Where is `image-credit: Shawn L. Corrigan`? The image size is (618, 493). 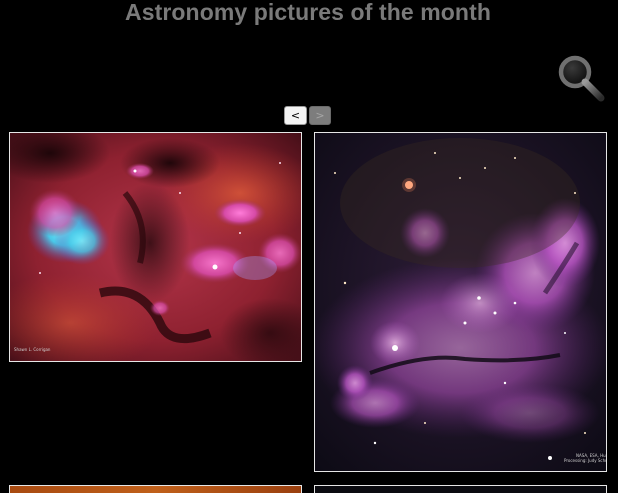
image-credit: Shawn L. Corrigan is located at coordinates (32, 349).